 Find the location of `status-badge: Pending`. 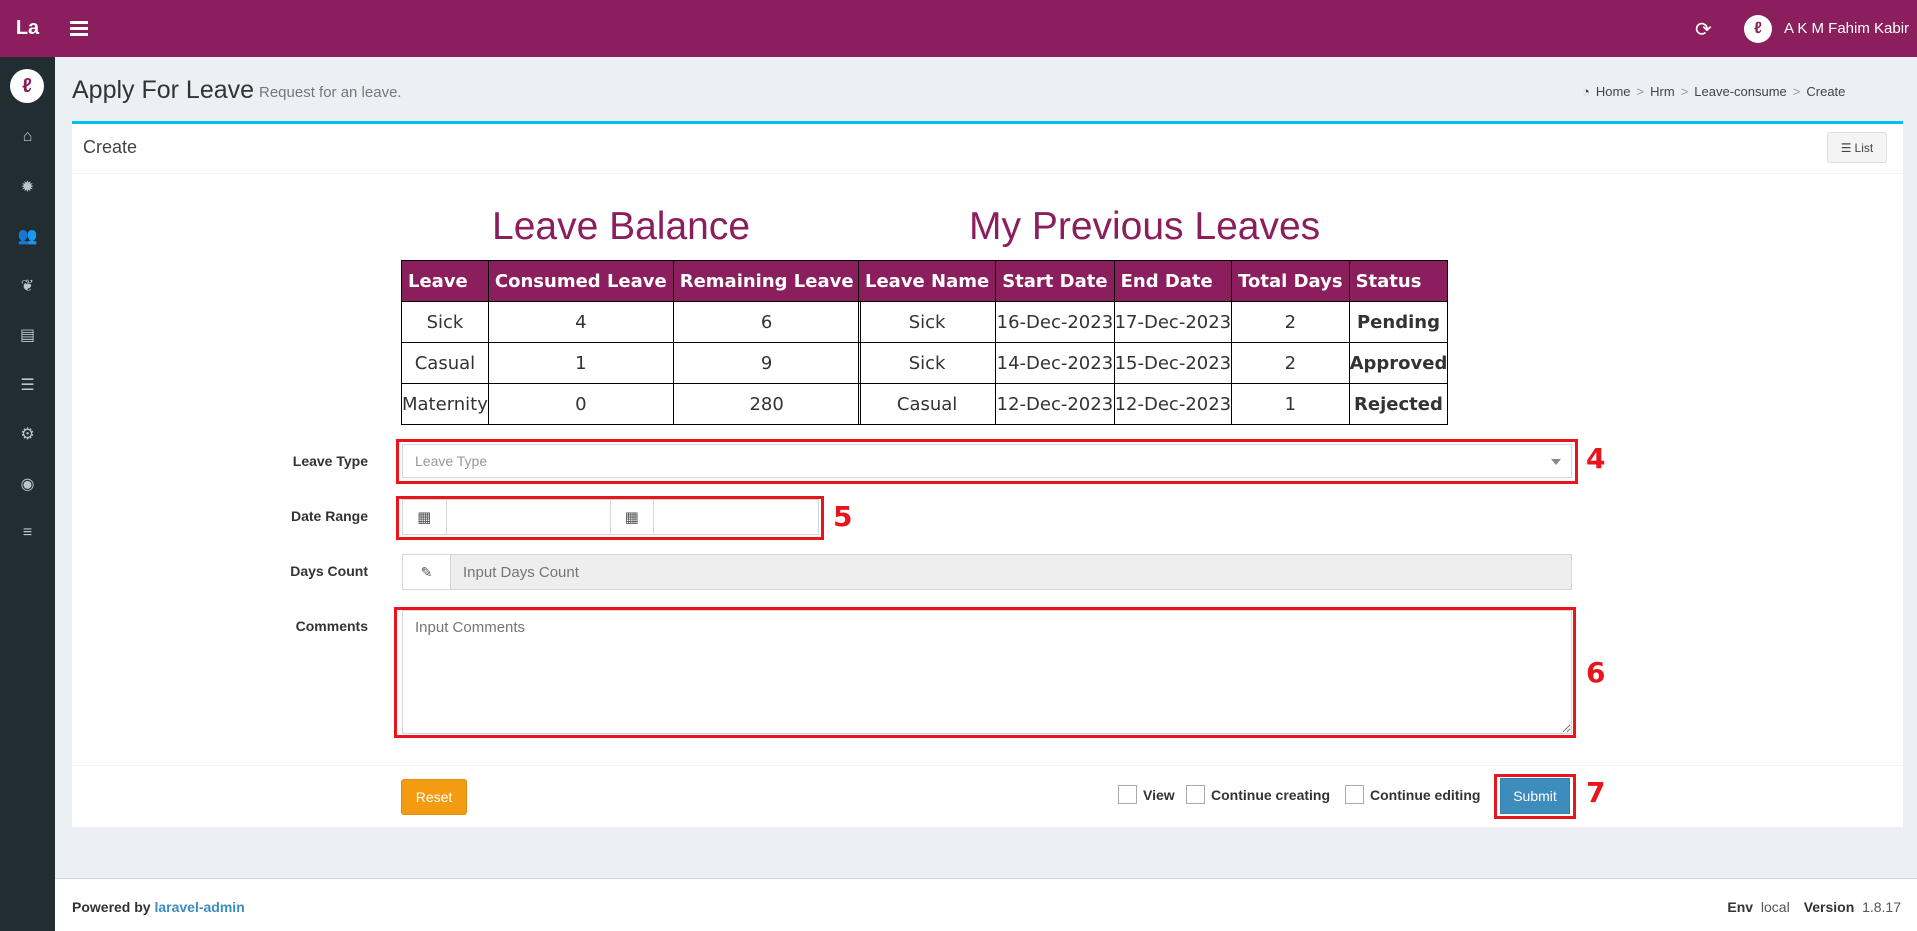

status-badge: Pending is located at coordinates (1398, 322).